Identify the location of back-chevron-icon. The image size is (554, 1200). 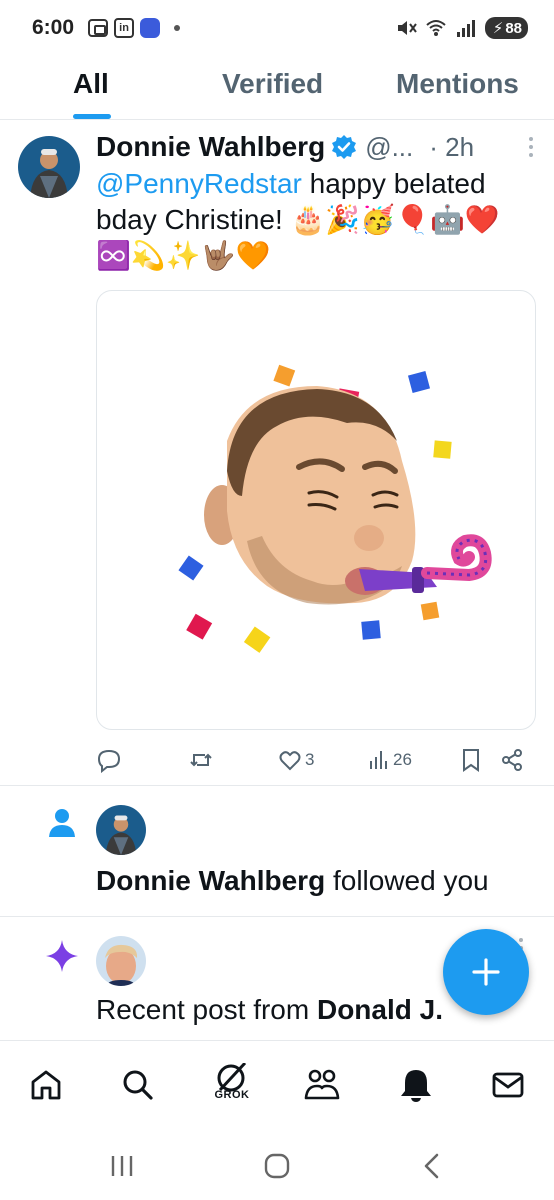
(431, 1166).